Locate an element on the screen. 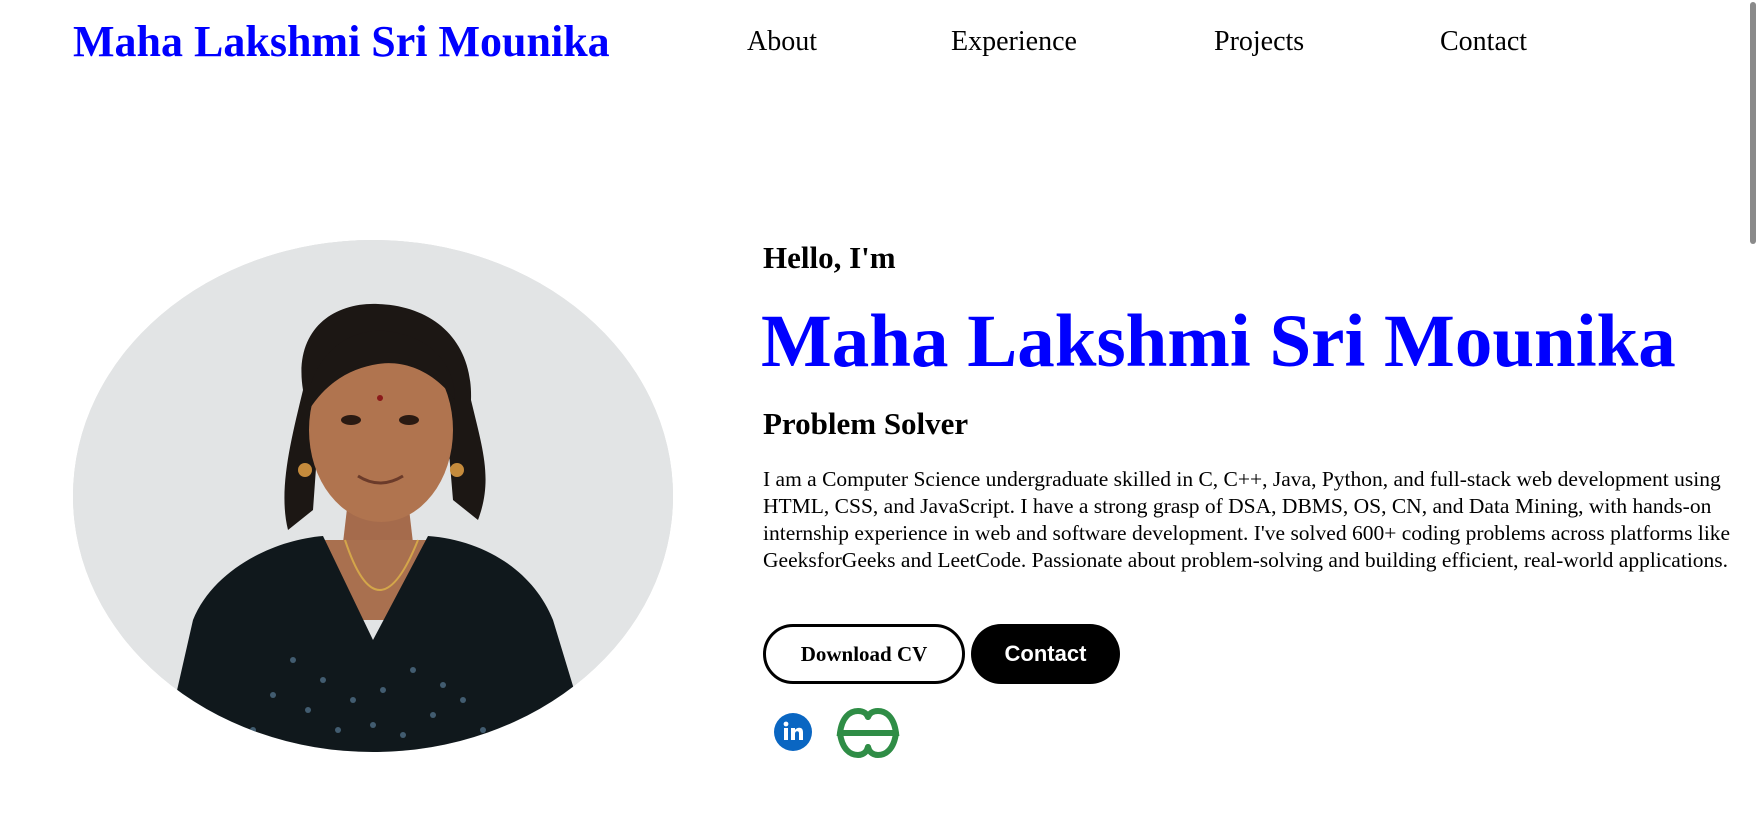 Image resolution: width=1757 pixels, height=817 pixels. nav-link-contact: Contact is located at coordinates (1483, 42).